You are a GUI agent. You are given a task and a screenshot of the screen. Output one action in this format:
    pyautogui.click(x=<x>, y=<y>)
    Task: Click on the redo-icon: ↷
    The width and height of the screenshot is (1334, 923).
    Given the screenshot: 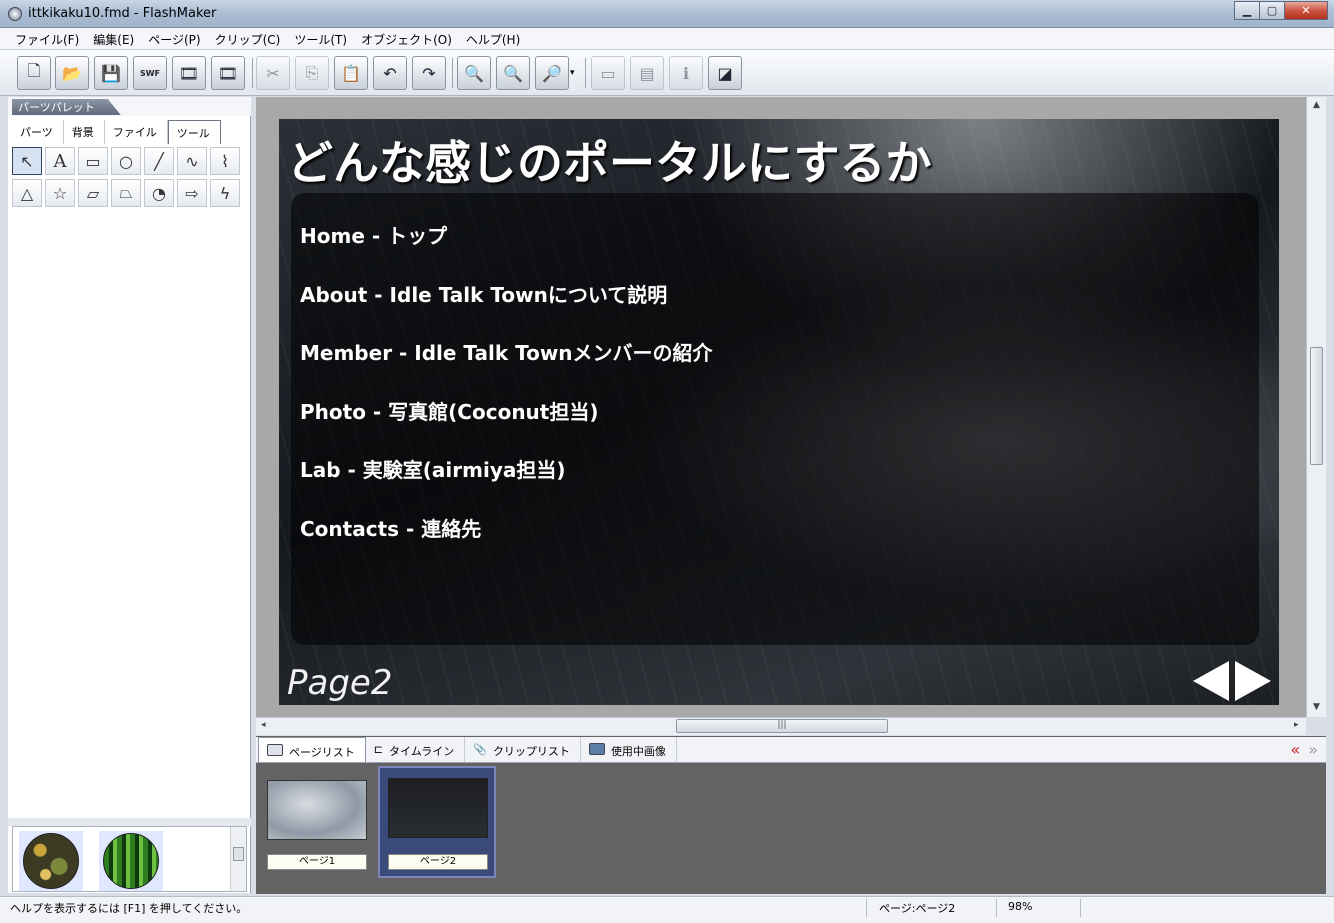 What is the action you would take?
    pyautogui.click(x=429, y=73)
    